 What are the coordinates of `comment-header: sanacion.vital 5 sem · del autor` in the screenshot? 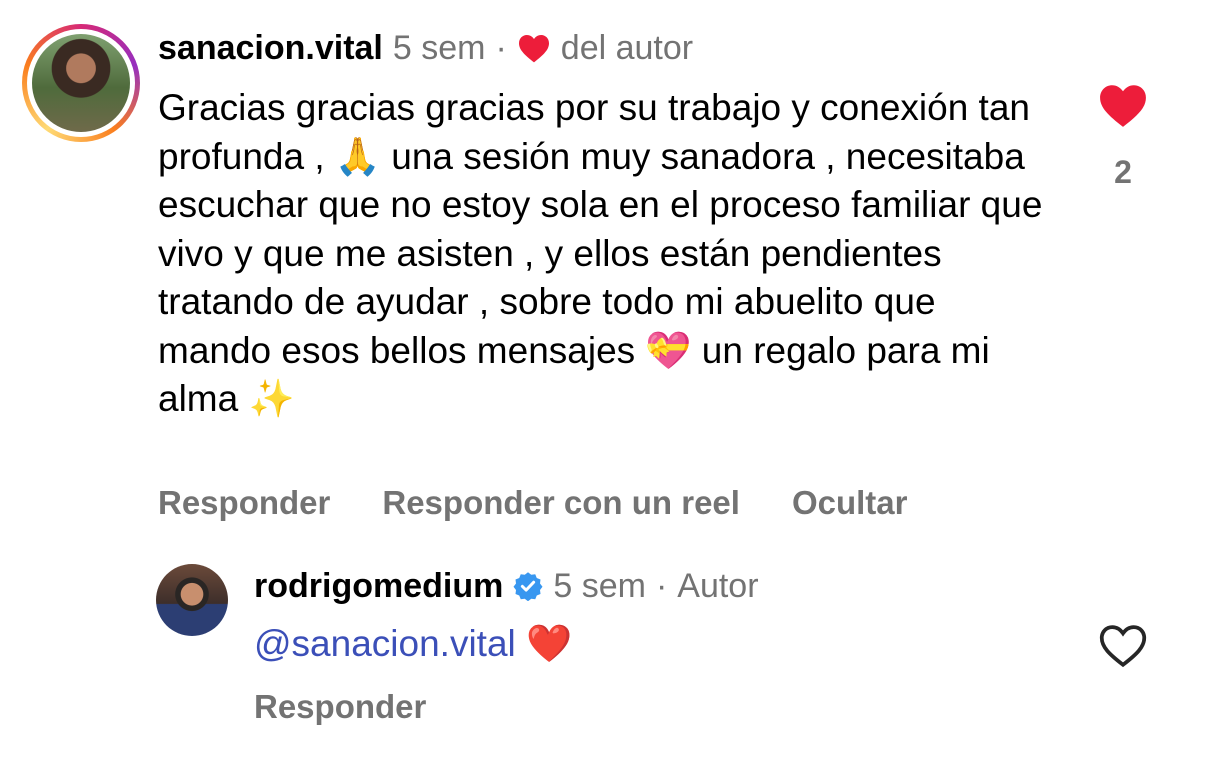 It's located at (425, 48).